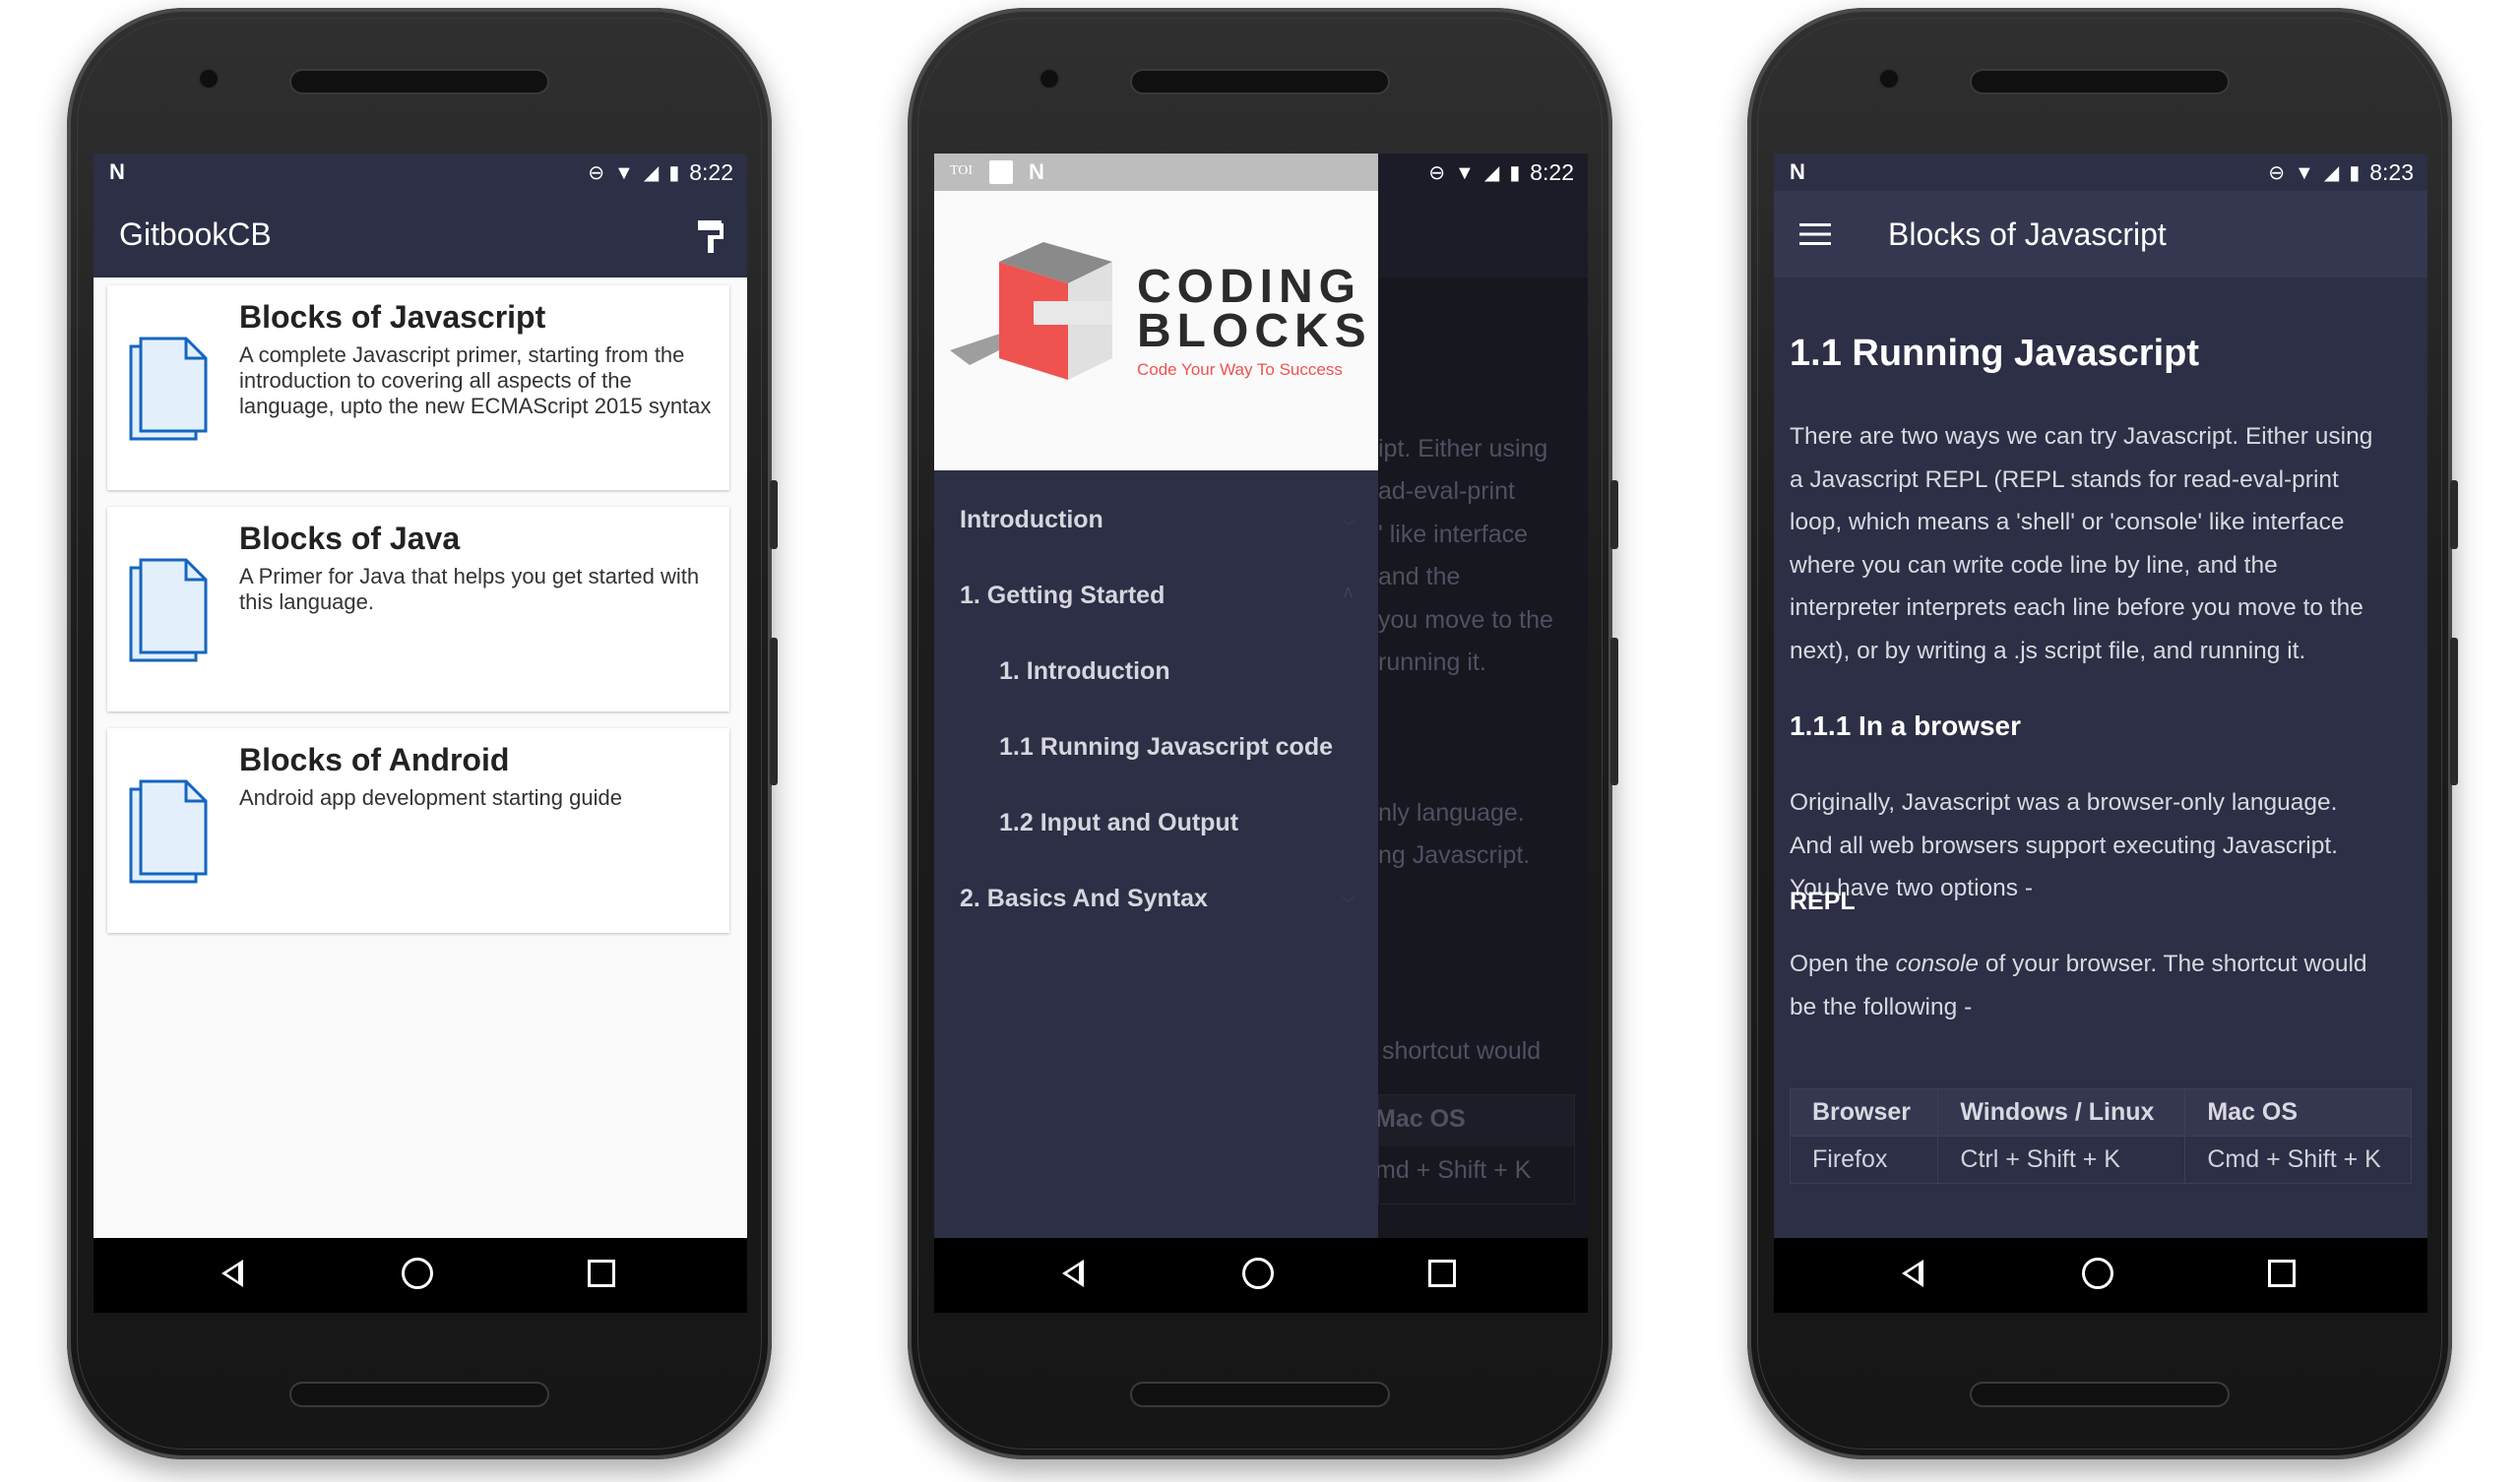 This screenshot has height=1482, width=2520. What do you see at coordinates (420, 172) in the screenshot?
I see `status-bar: N ⊖ ▼ ◢ ▮ 8:22` at bounding box center [420, 172].